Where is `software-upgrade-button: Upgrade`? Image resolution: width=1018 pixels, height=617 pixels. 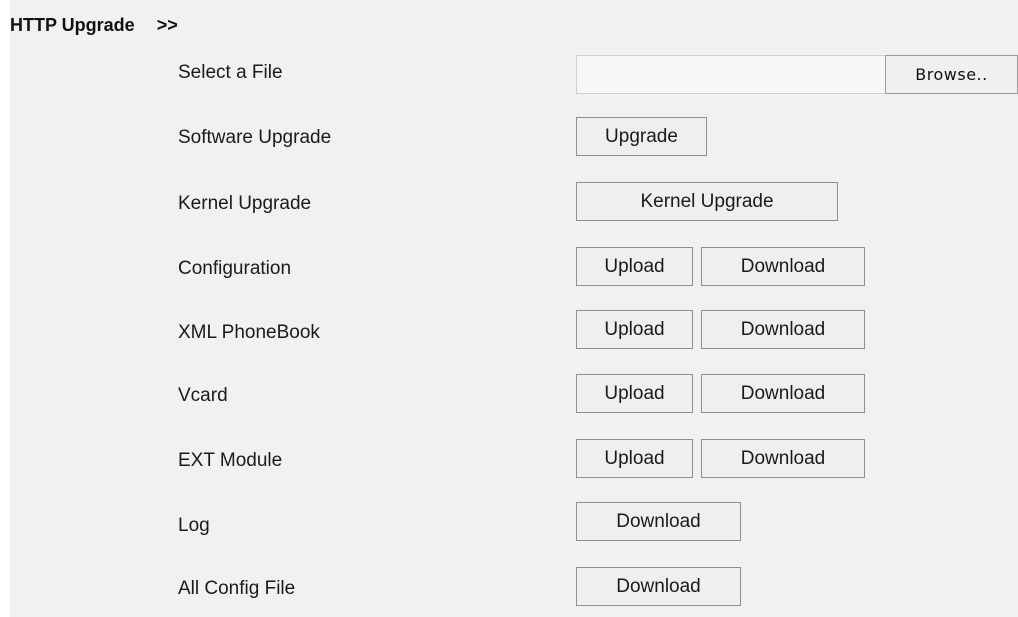
software-upgrade-button: Upgrade is located at coordinates (641, 136).